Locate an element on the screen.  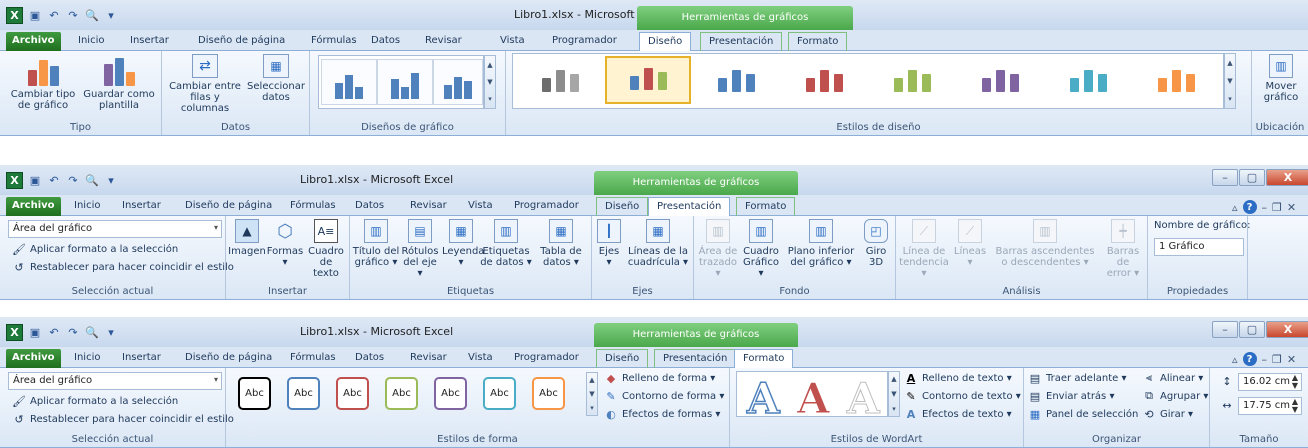
customize-qat-icon: ▾ is located at coordinates (111, 333).